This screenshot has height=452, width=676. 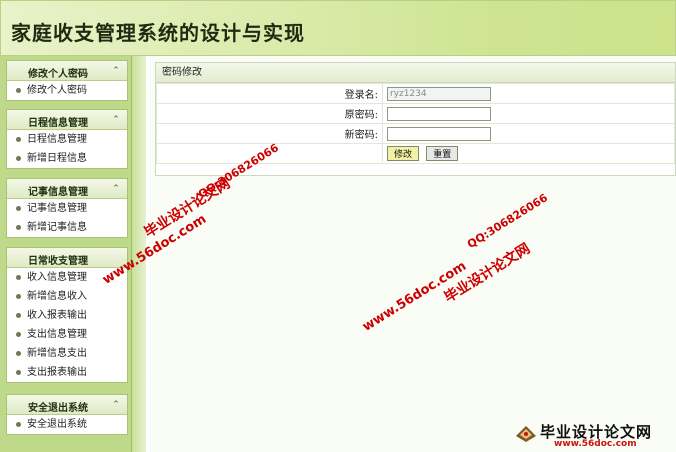 I want to click on form-row: 修改 重置, so click(x=415, y=153).